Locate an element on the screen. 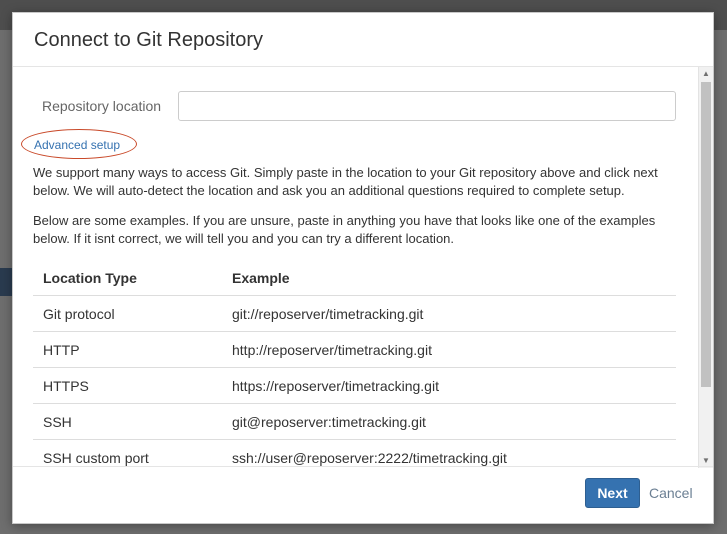  next-button: Next is located at coordinates (612, 493).